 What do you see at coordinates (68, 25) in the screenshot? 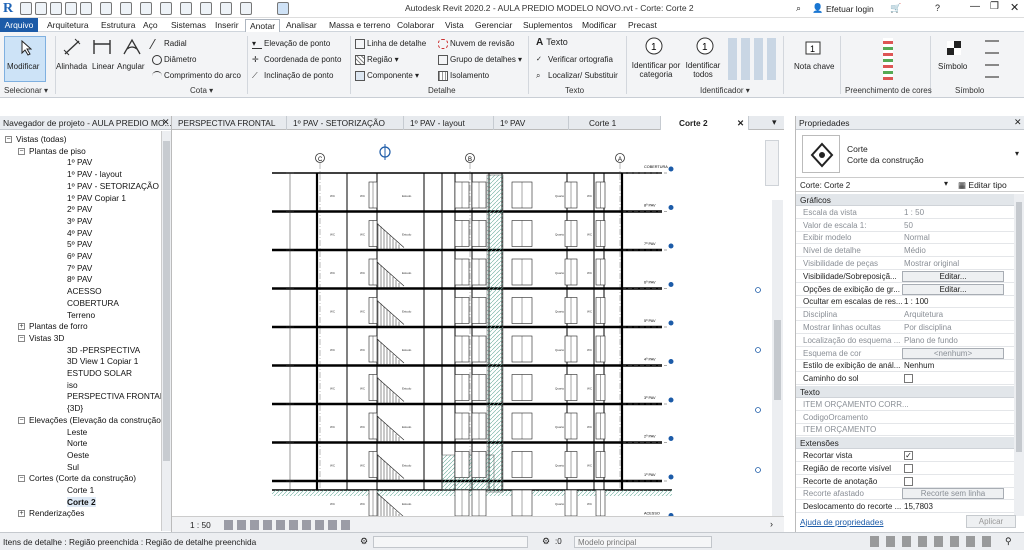
I see `tab-arquitetura: Arquitetura` at bounding box center [68, 25].